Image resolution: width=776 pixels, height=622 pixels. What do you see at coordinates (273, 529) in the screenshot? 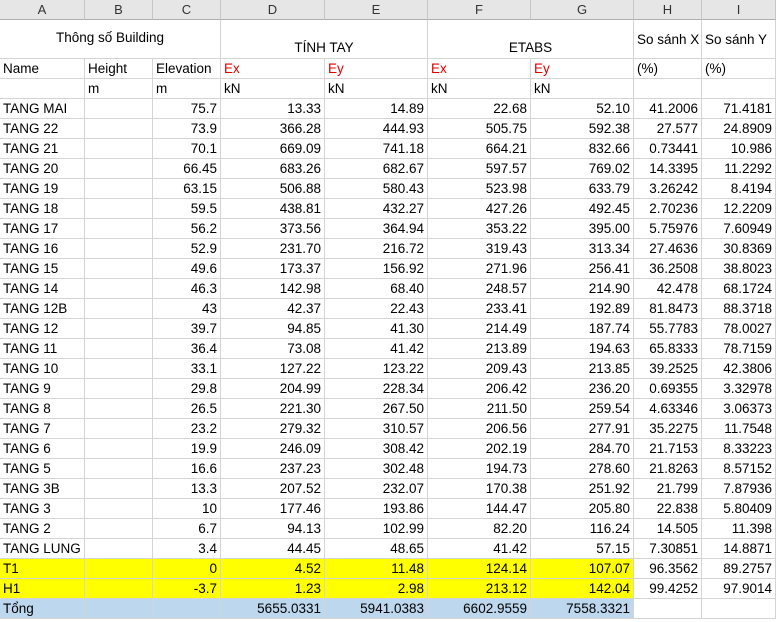
I see `table-row-cell-d: 94.13` at bounding box center [273, 529].